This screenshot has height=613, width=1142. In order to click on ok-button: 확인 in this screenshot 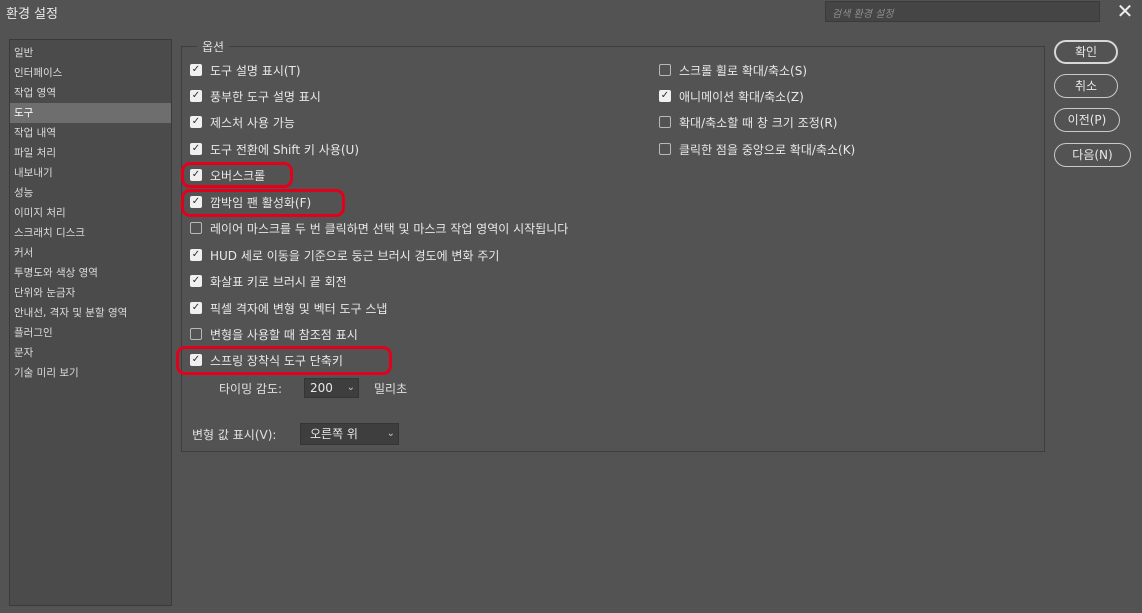, I will do `click(1086, 52)`.